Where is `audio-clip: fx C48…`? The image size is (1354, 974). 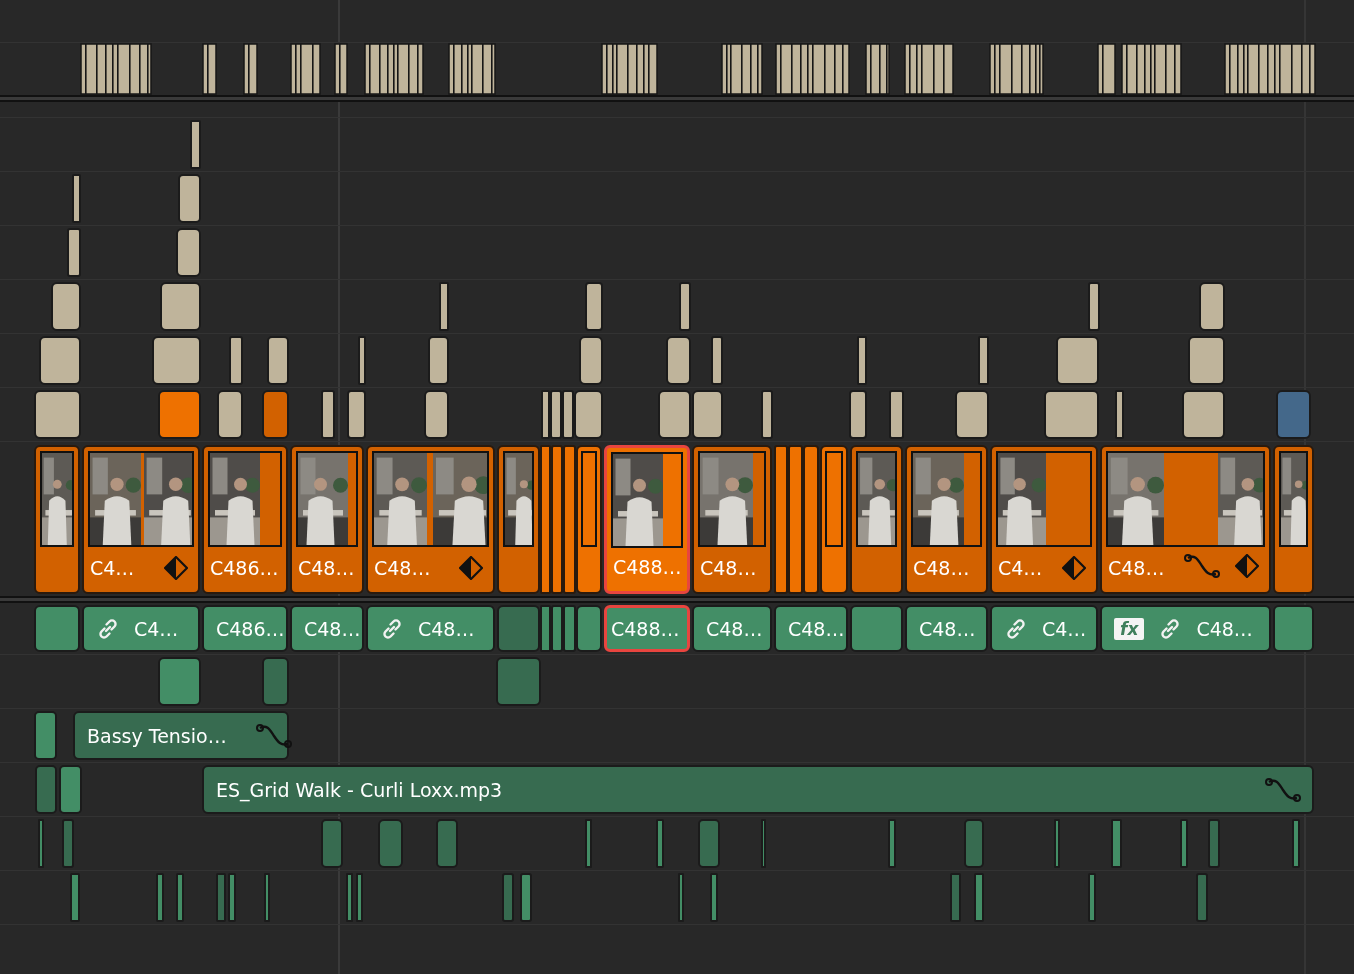 audio-clip: fx C48… is located at coordinates (1185, 628).